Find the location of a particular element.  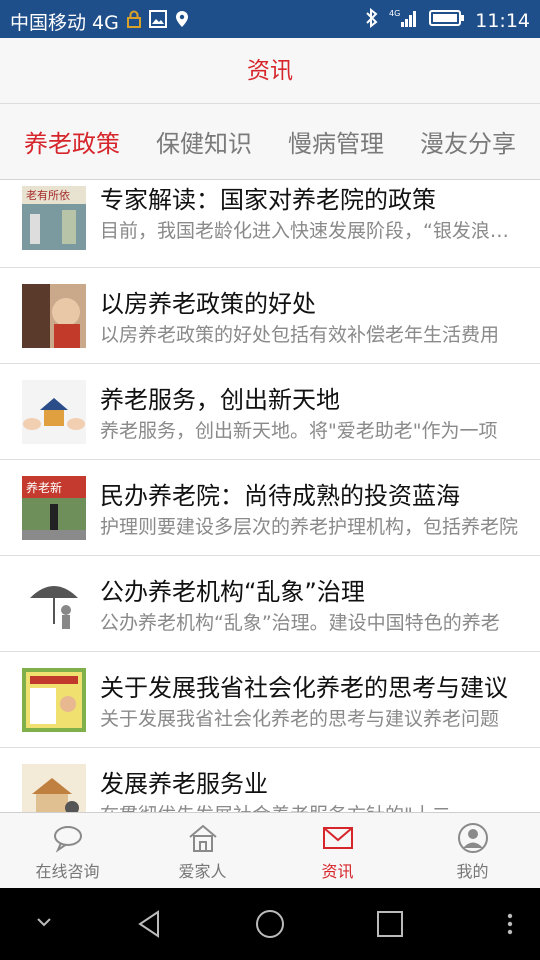

article-summary: 目前，我国老龄化进入快速发展阶段，“银发浪潮” is located at coordinates (309, 231).